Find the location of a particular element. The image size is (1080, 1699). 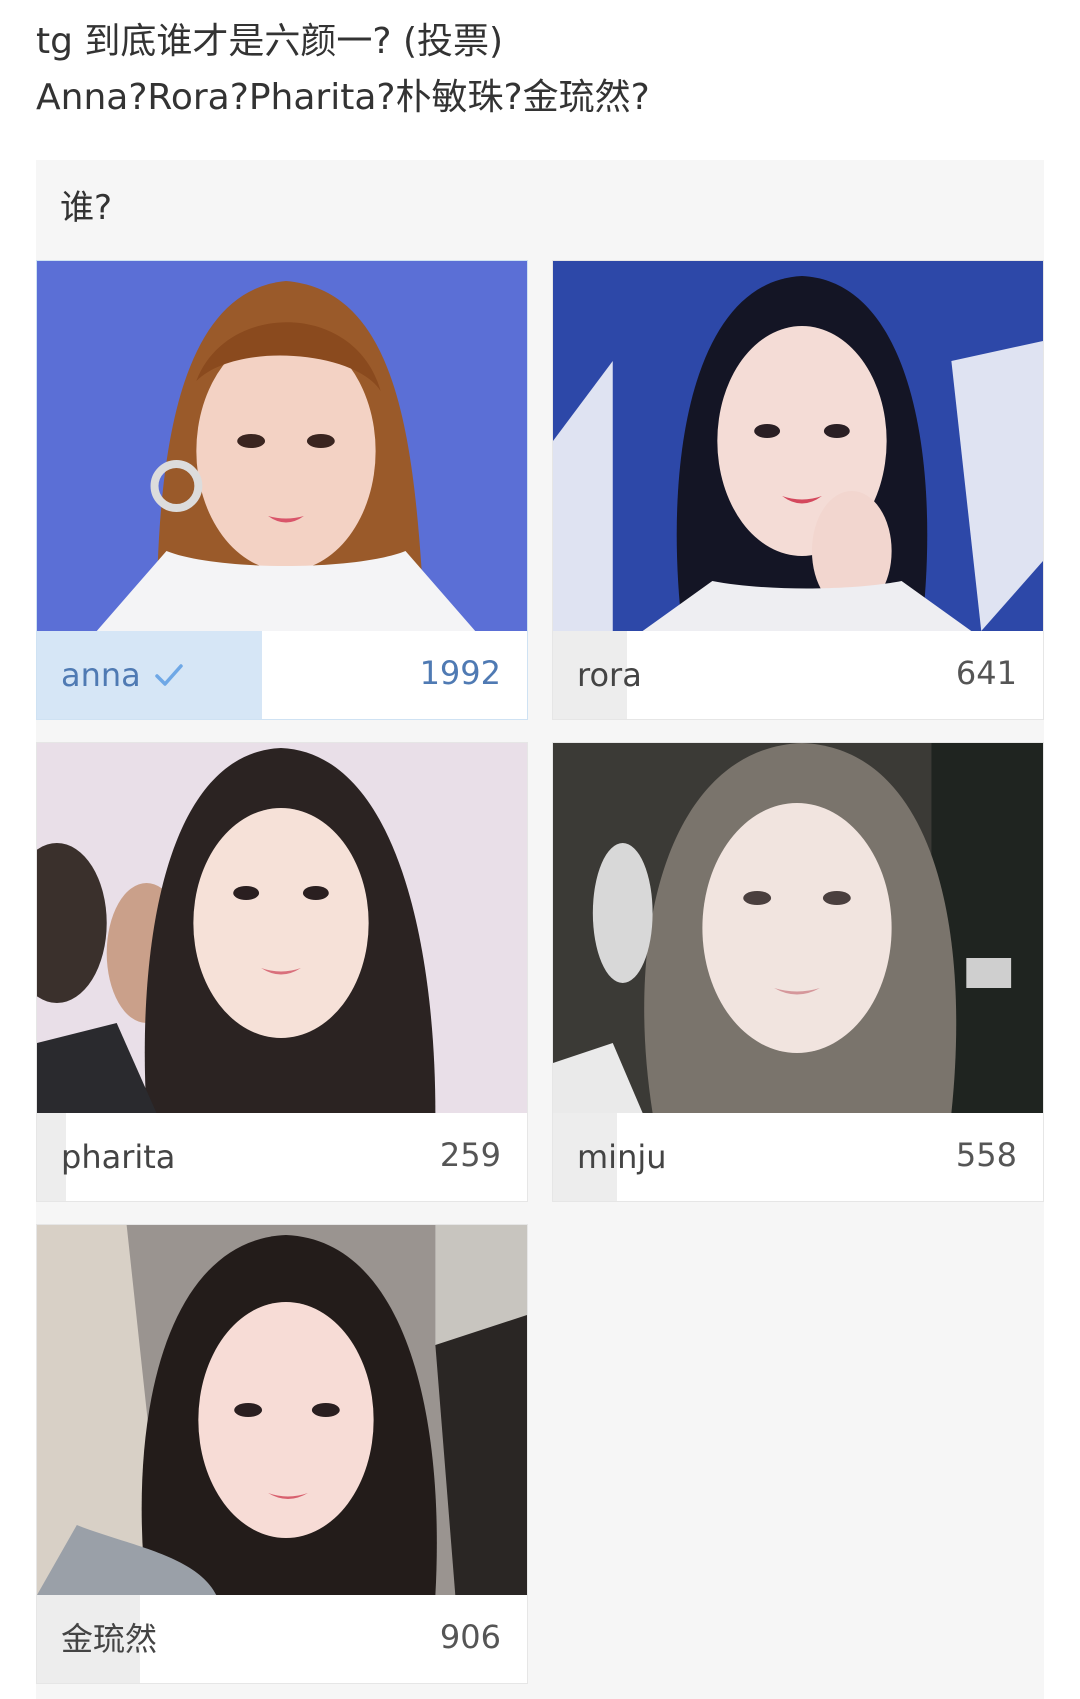

poll-option-rora: rora 641 is located at coordinates (798, 490).